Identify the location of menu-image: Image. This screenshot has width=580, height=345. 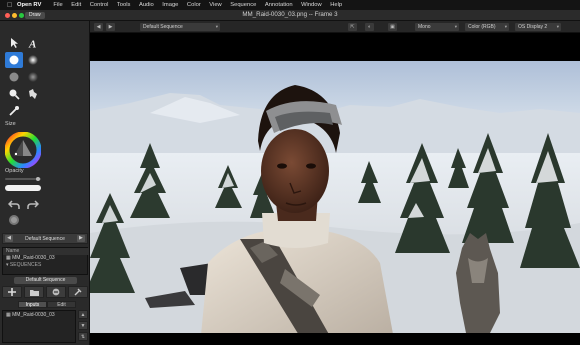
(170, 5).